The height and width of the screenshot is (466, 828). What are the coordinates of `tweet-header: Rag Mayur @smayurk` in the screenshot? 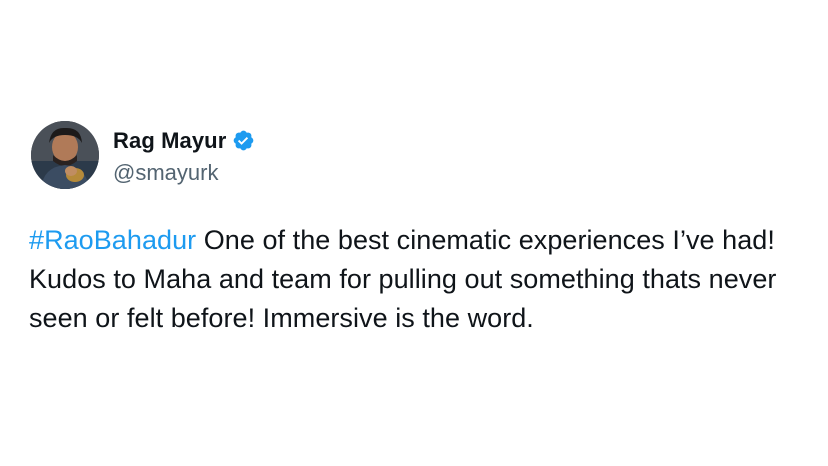 It's located at (143, 155).